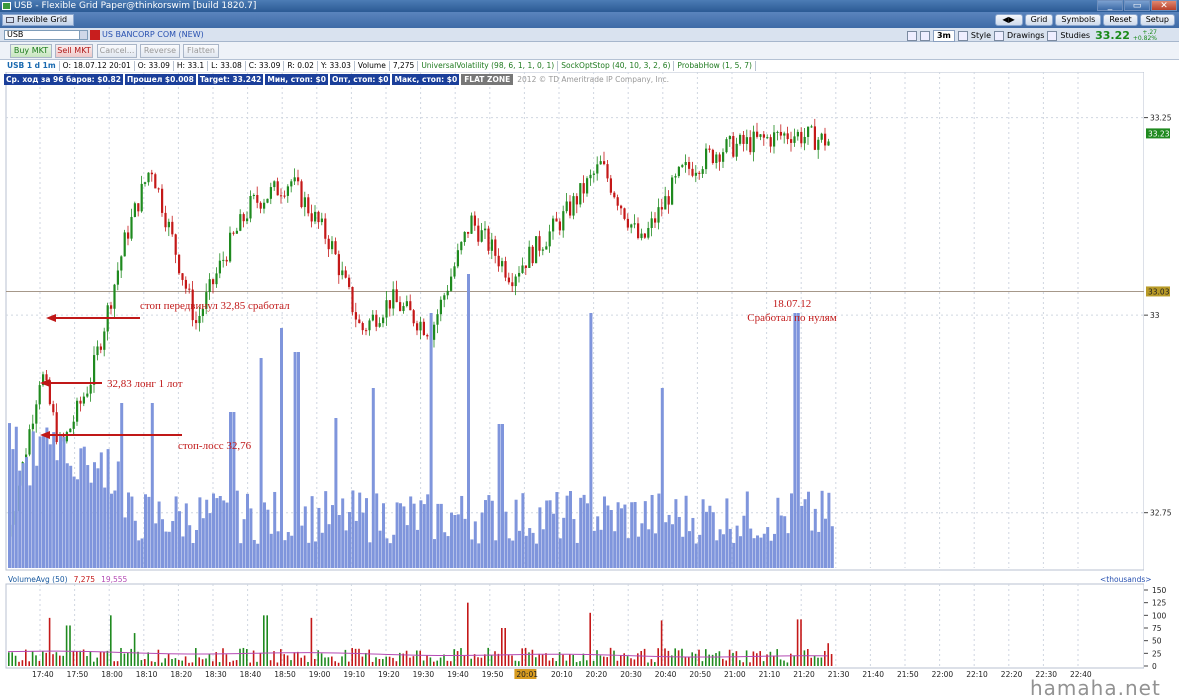  I want to click on style-button: Style, so click(981, 35).